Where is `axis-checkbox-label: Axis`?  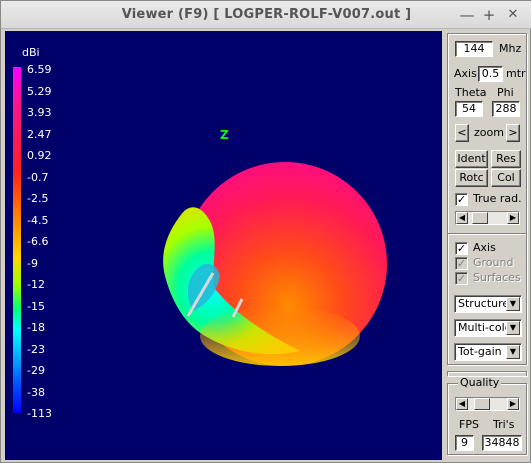
axis-checkbox-label: Axis is located at coordinates (484, 247).